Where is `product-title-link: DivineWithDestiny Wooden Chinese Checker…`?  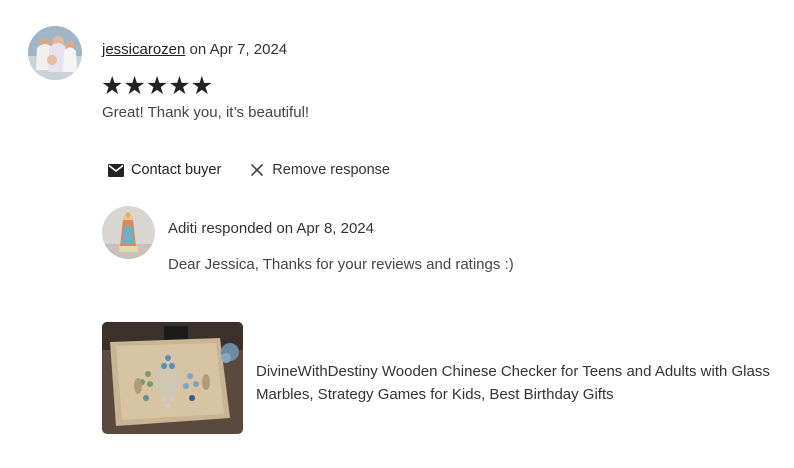
product-title-link: DivineWithDestiny Wooden Chinese Checker… is located at coordinates (516, 383).